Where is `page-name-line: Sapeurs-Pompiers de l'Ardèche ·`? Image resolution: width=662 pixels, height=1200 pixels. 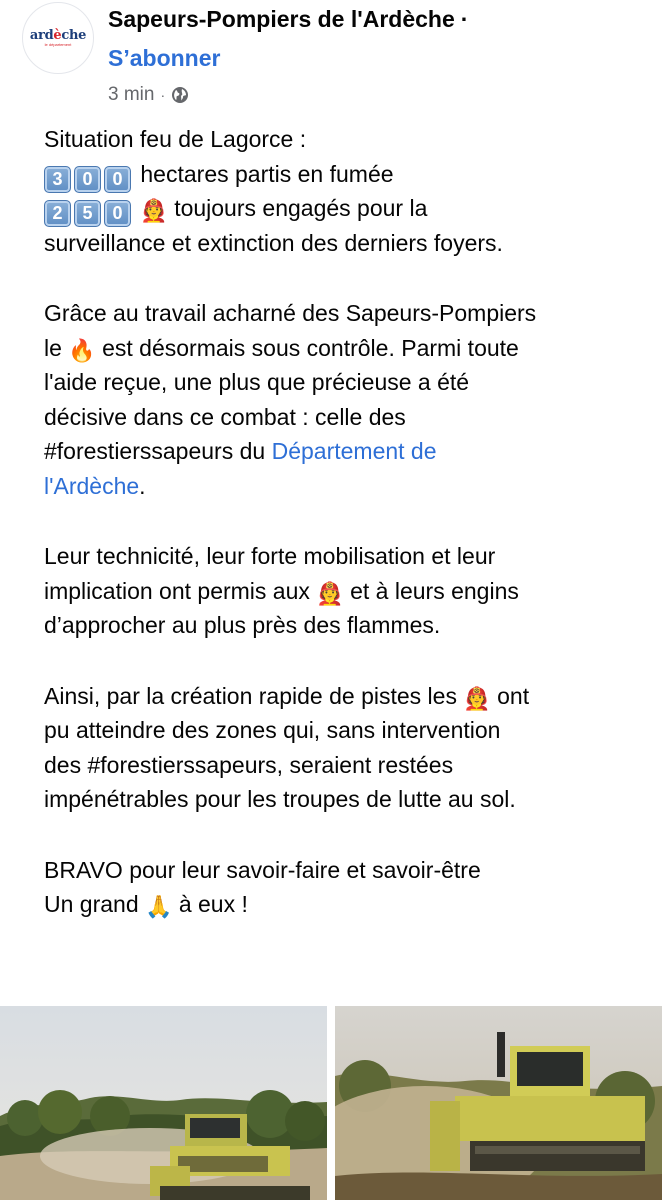
page-name-line: Sapeurs-Pompiers de l'Ardèche · is located at coordinates (288, 19).